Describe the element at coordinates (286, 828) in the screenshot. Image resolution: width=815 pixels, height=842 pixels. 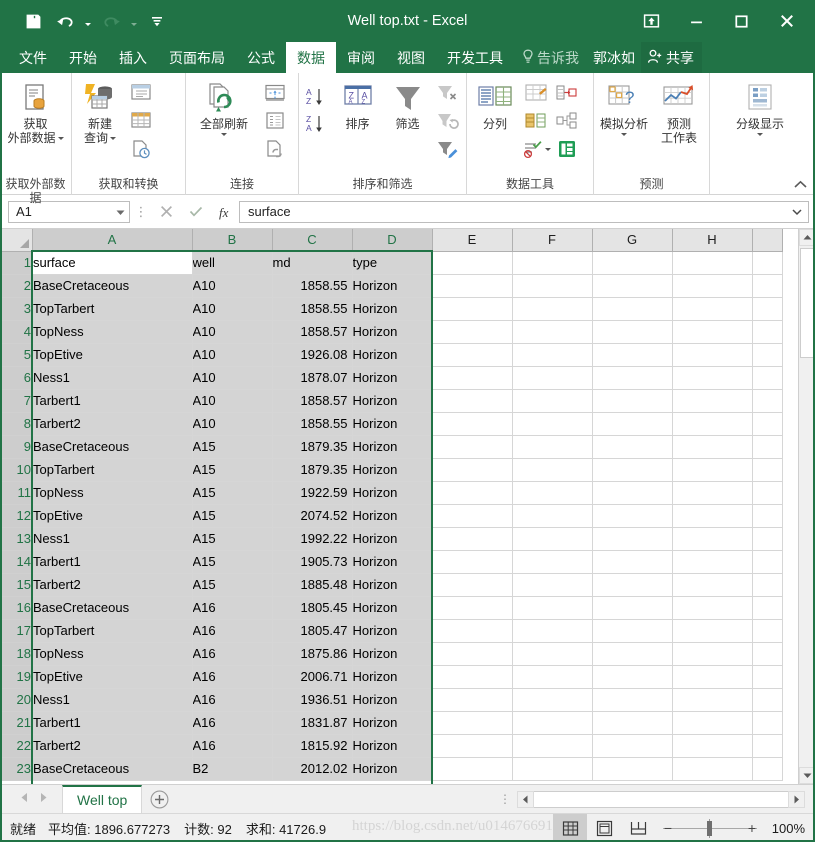
I see `status-sum: 求和: 41726.9` at that location.